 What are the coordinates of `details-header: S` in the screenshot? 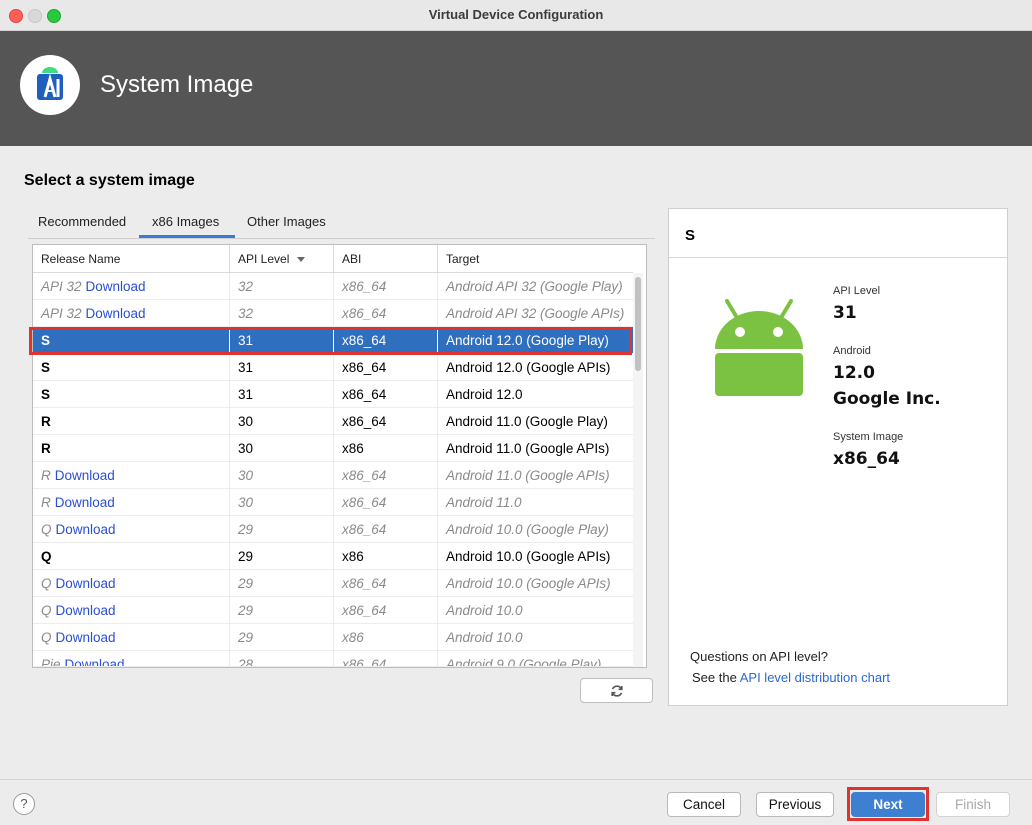 It's located at (838, 233).